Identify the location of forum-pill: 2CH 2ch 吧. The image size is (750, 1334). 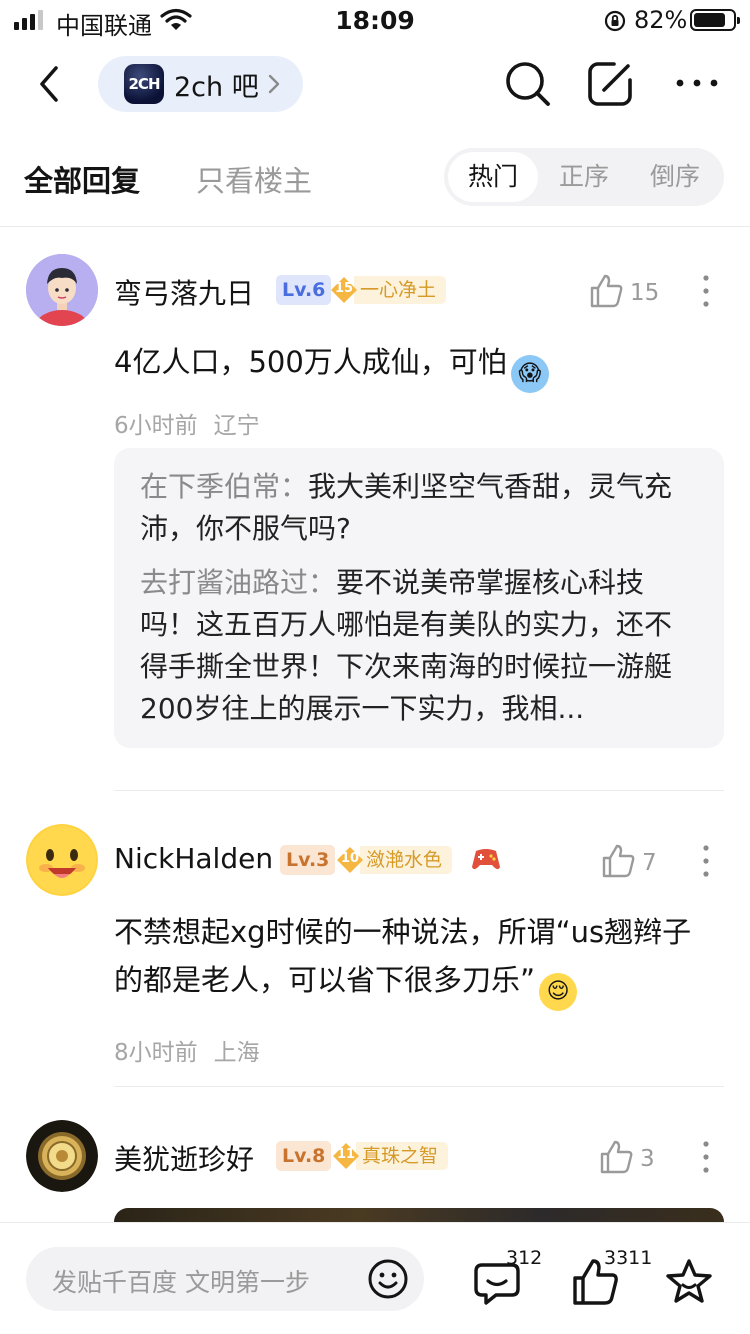
(200, 84).